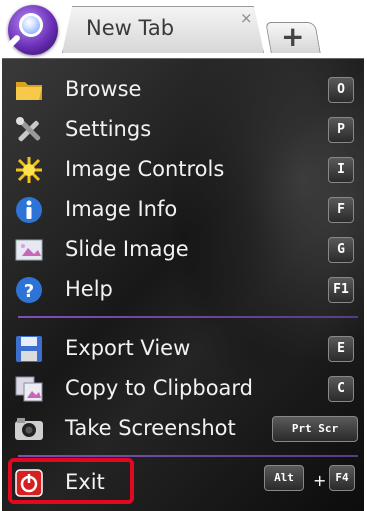  What do you see at coordinates (29, 170) in the screenshot?
I see `sun-icon` at bounding box center [29, 170].